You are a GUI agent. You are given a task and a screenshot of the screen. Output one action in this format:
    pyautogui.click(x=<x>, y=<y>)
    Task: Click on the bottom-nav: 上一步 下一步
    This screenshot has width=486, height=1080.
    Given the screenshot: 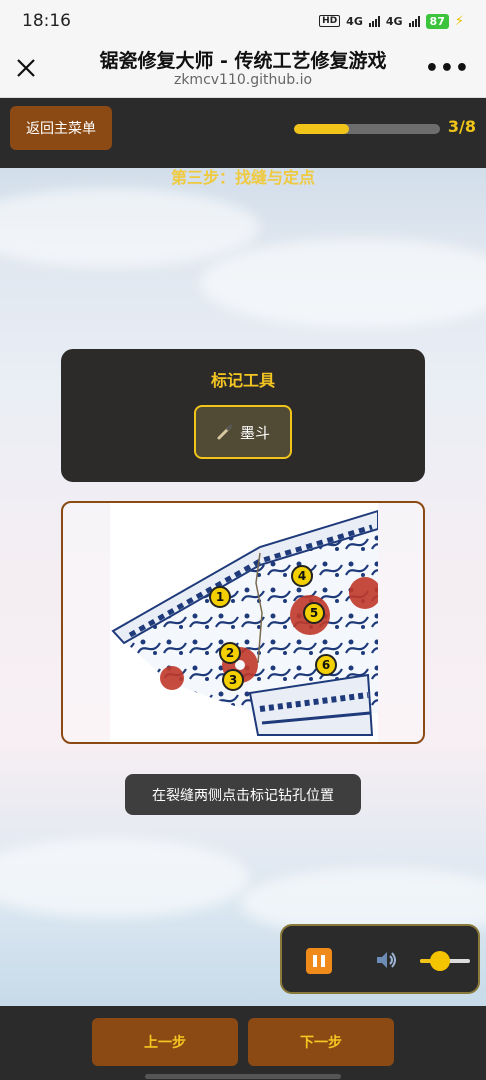 What is the action you would take?
    pyautogui.click(x=243, y=1043)
    